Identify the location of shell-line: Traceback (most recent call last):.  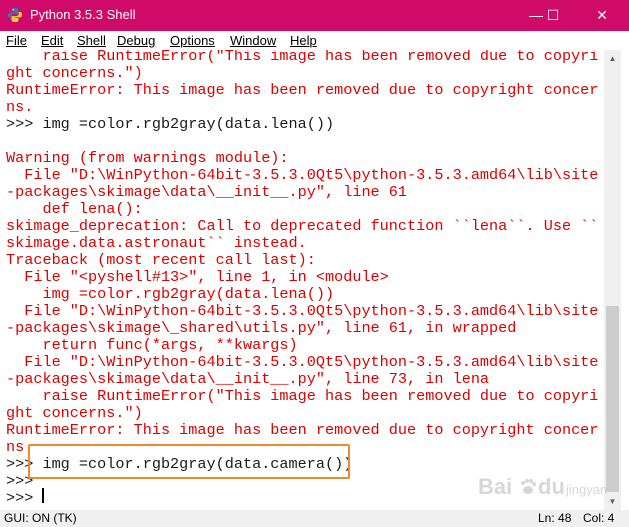
(161, 260).